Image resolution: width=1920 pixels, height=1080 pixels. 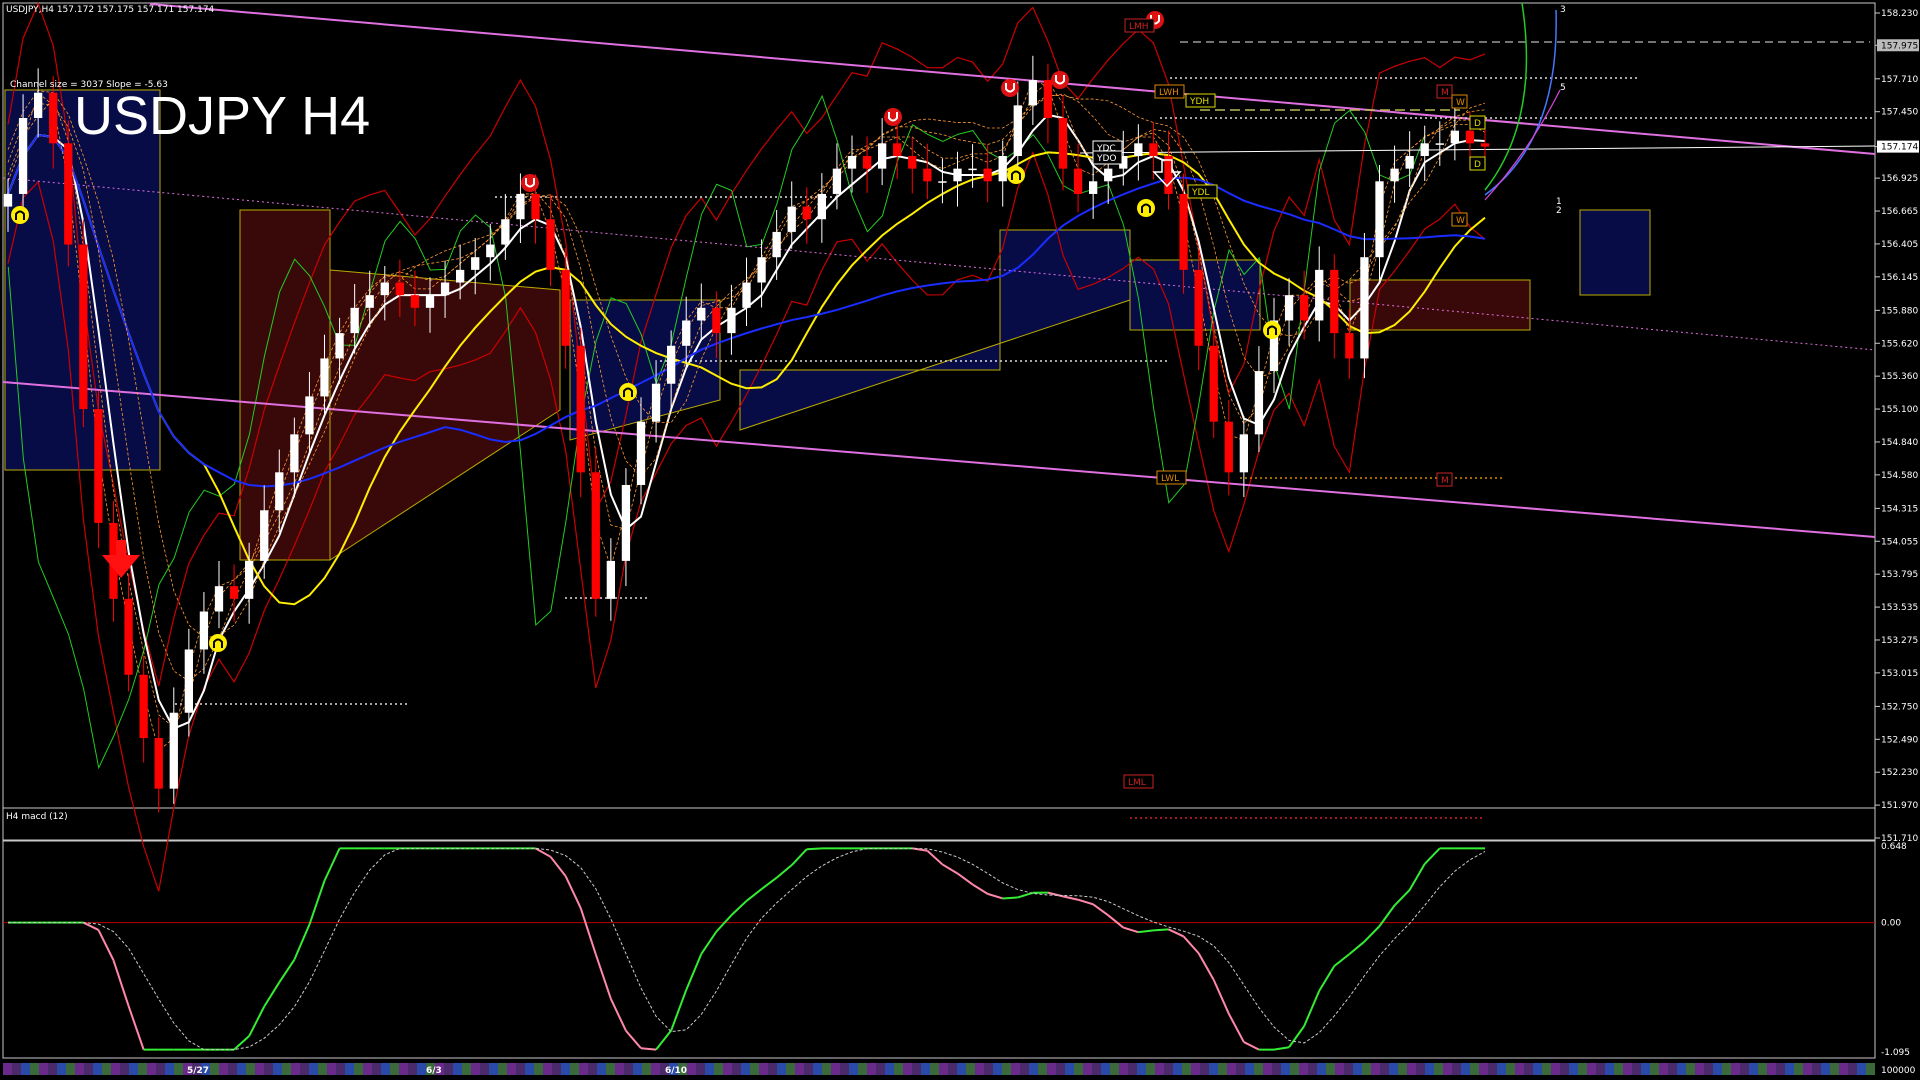 I want to click on label-w-lower: W, so click(x=1460, y=221).